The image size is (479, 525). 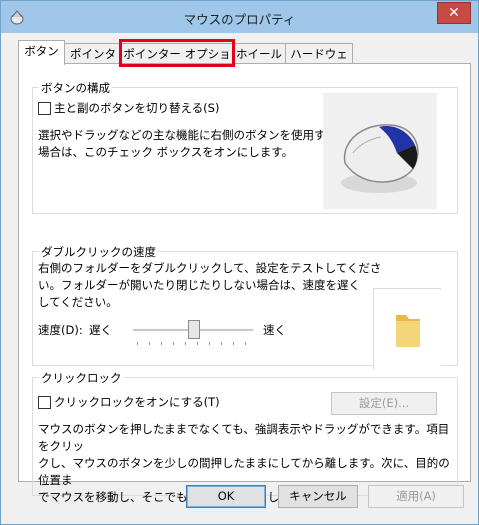 What do you see at coordinates (41, 52) in the screenshot?
I see `tab-buttons: ボタン` at bounding box center [41, 52].